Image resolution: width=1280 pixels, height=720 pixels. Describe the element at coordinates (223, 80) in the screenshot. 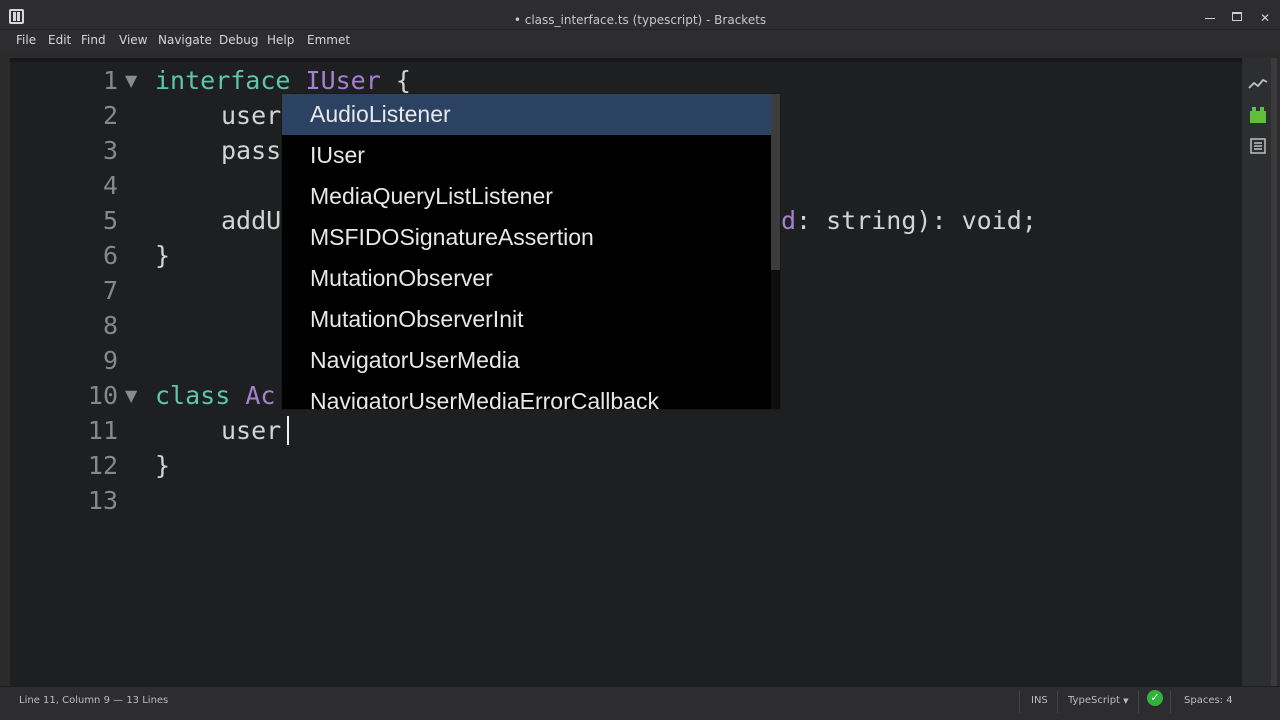

I see `keyword-token: interface` at that location.